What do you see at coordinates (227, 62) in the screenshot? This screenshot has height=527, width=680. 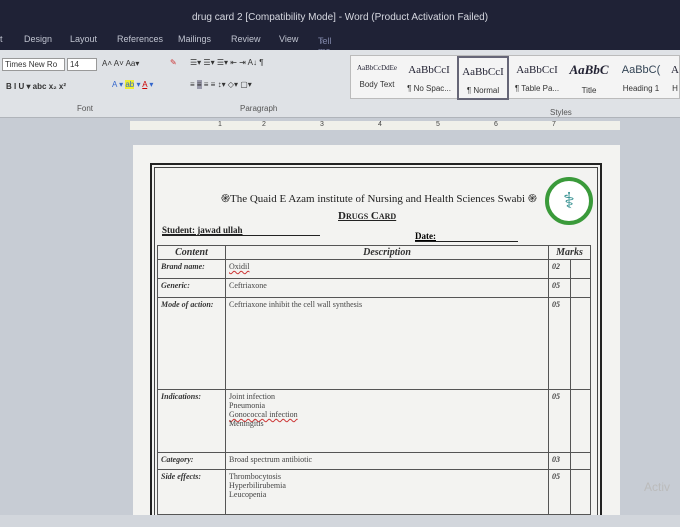 I see `list-icons: ☰▾ ☰▾ ☰▾ ⇤ ⇥ A↓ ¶` at bounding box center [227, 62].